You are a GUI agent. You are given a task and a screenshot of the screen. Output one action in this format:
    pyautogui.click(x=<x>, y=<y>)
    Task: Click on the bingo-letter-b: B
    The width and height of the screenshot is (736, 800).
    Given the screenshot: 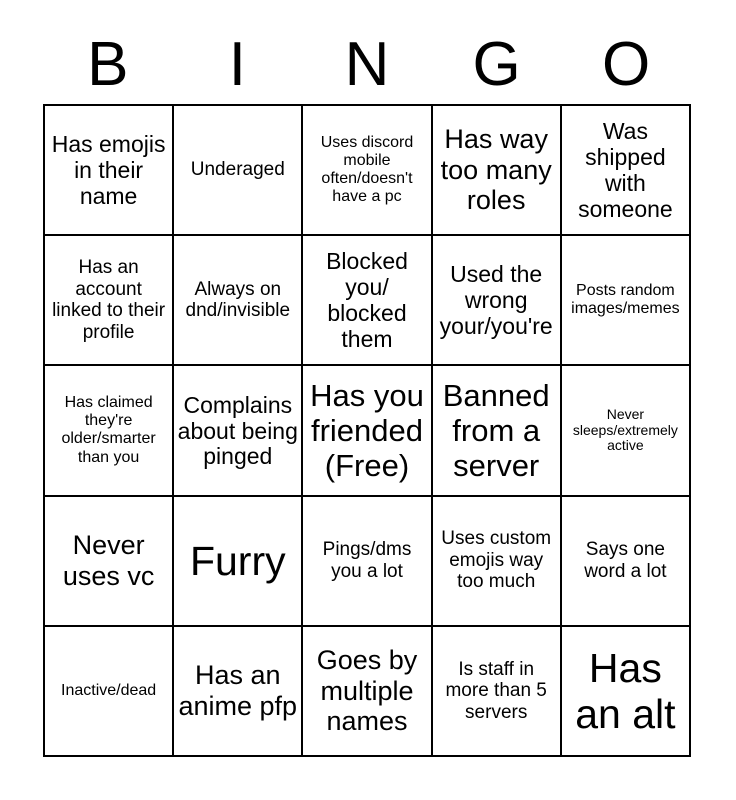 What is the action you would take?
    pyautogui.click(x=108, y=64)
    